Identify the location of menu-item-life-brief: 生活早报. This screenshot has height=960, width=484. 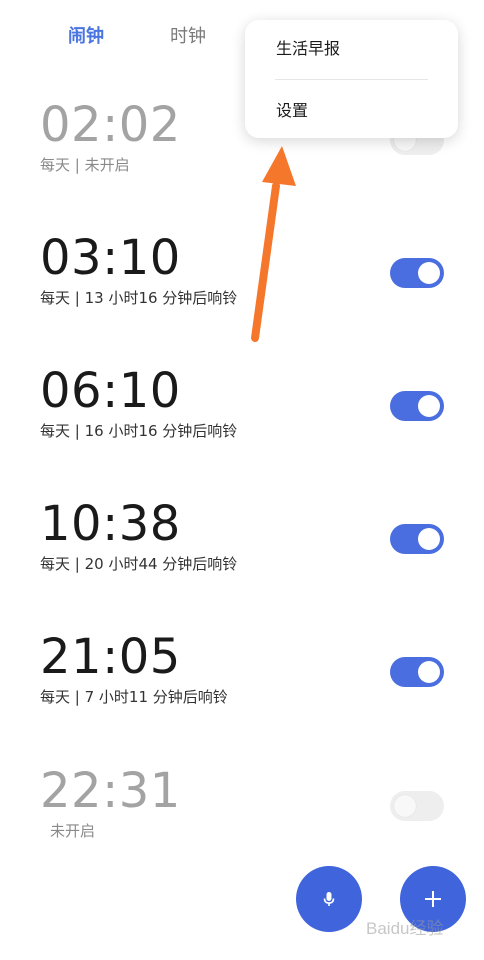
(308, 49).